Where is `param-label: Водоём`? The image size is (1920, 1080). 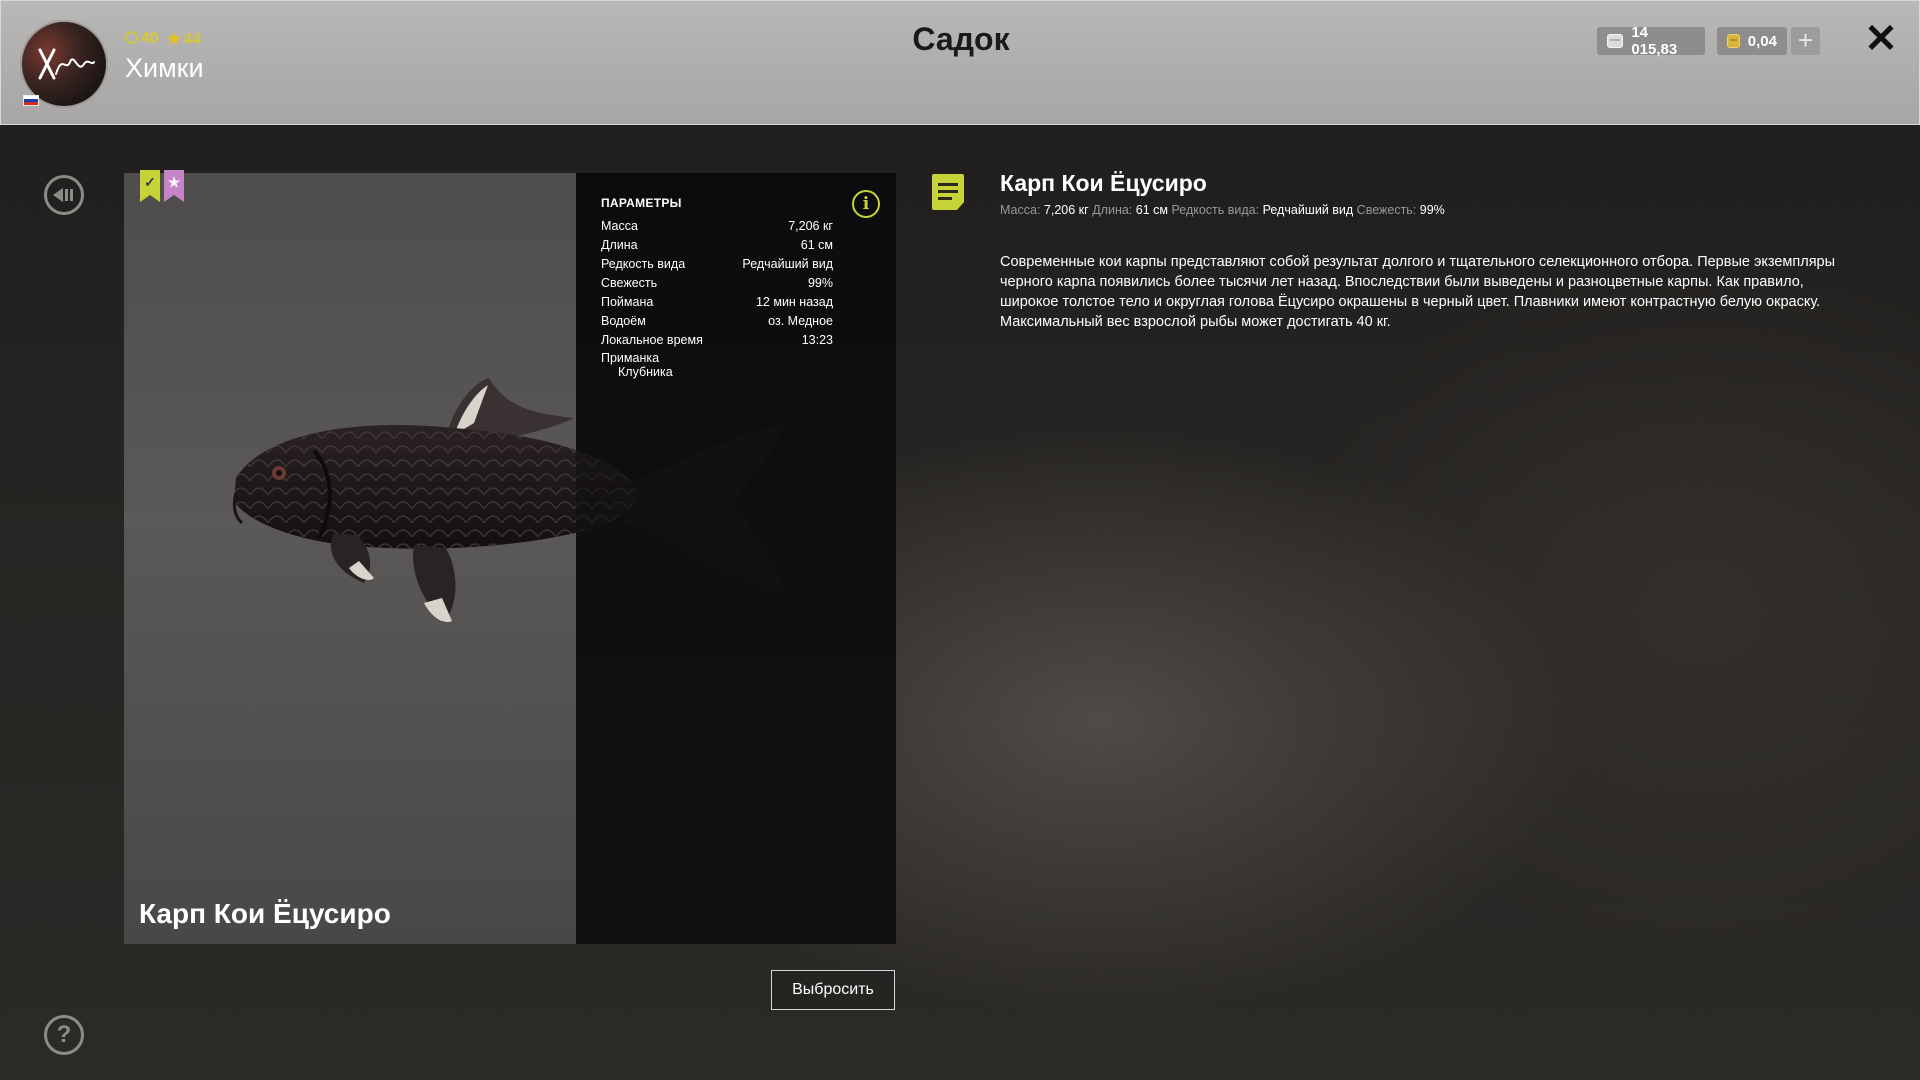 param-label: Водоём is located at coordinates (623, 321).